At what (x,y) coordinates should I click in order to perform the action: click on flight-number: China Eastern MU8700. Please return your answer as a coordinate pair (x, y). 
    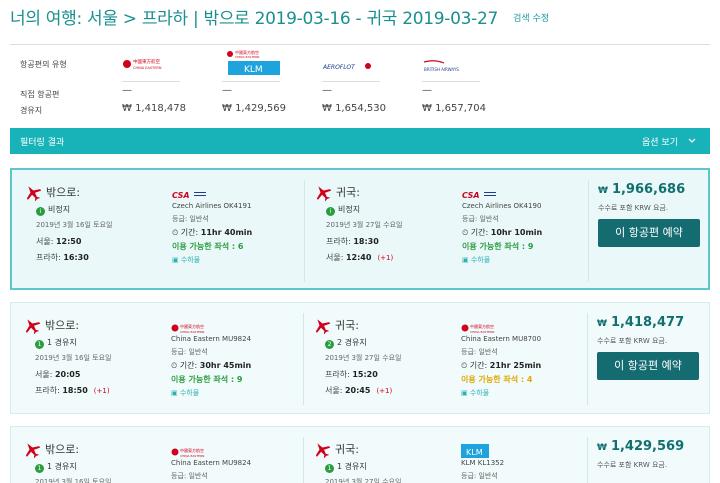
    Looking at the image, I should click on (501, 339).